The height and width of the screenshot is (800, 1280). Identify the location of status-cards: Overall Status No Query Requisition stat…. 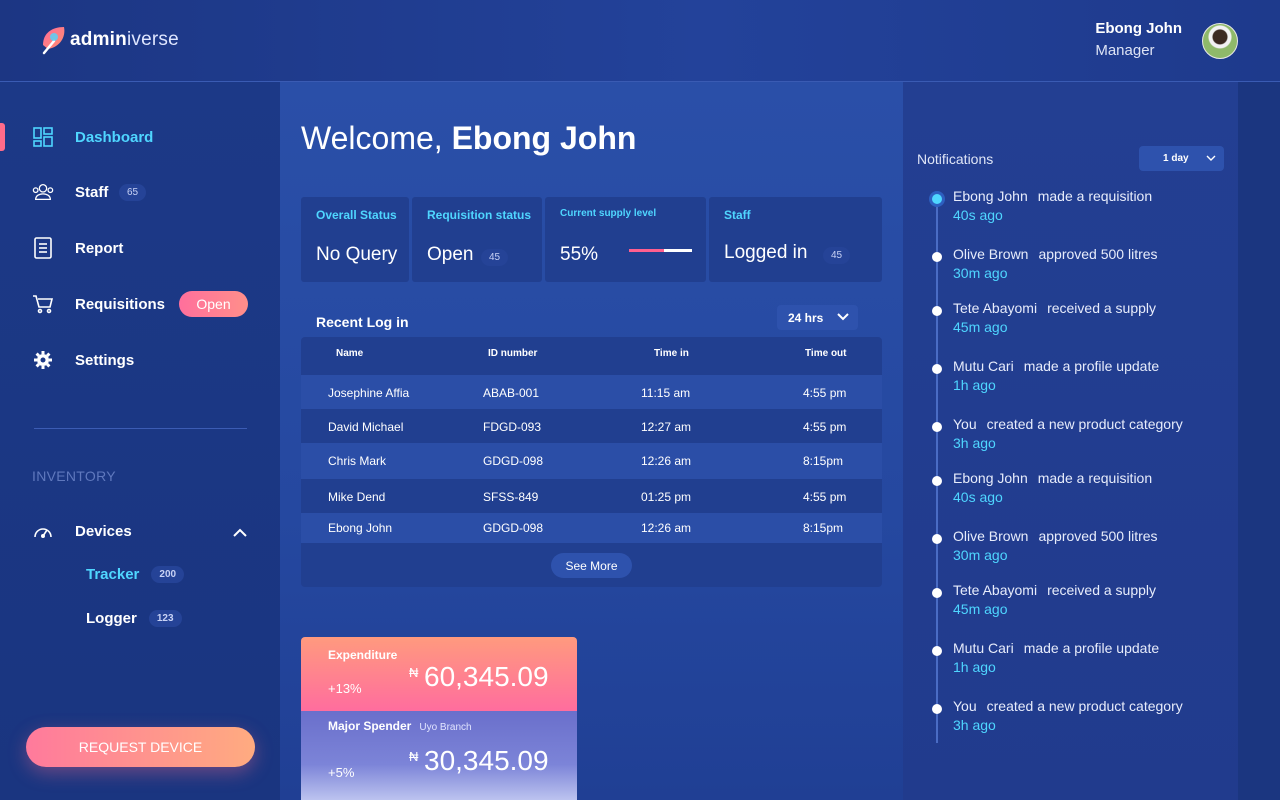
(591, 239).